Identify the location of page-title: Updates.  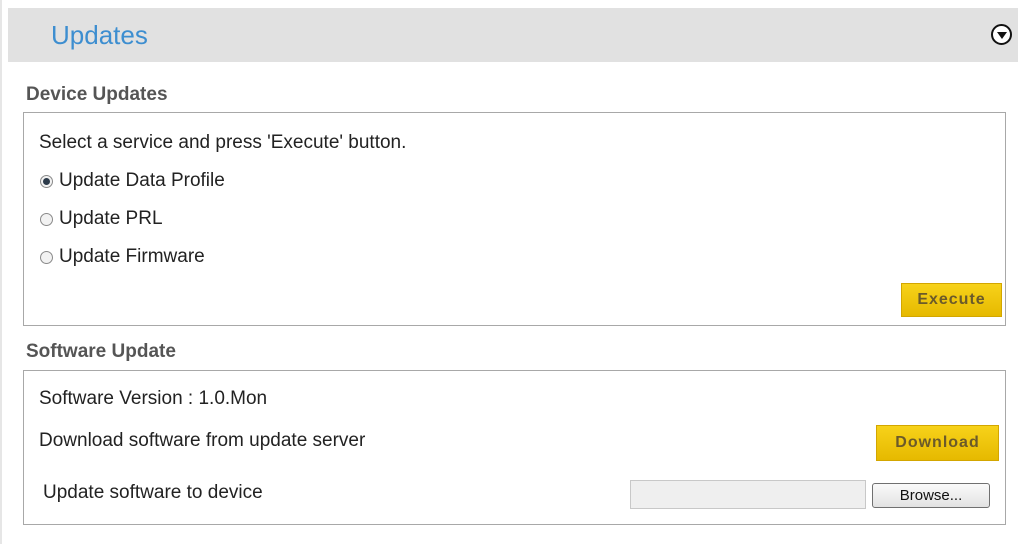
(99, 35).